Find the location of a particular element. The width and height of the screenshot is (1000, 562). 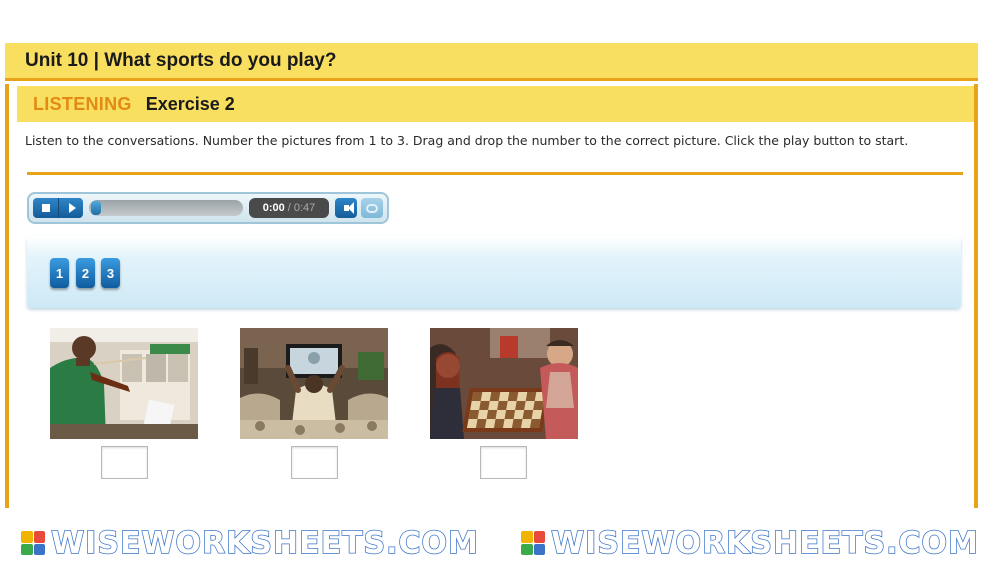

total-time: / 0:47 is located at coordinates (301, 208).